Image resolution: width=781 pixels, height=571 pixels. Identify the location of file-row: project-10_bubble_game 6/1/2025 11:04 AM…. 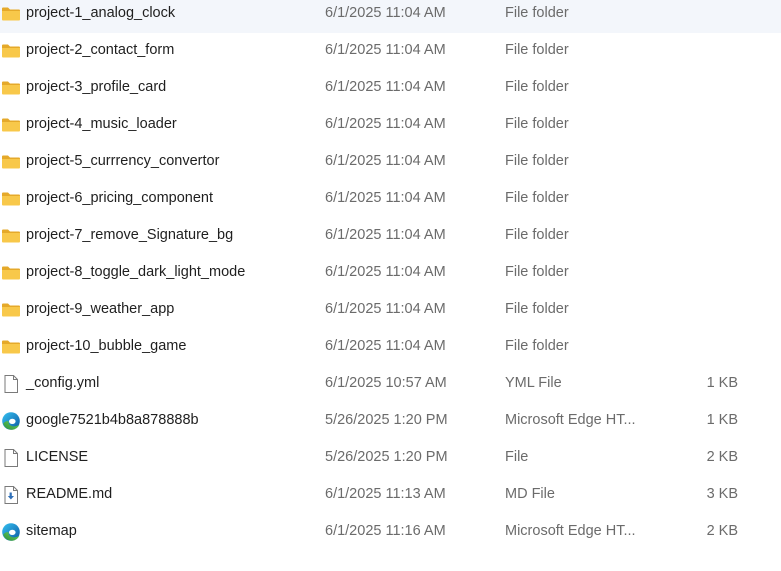
(390, 347).